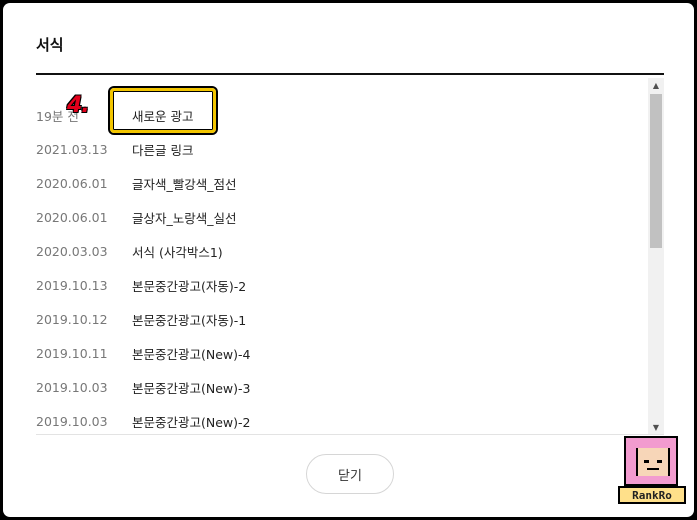  What do you see at coordinates (78, 105) in the screenshot?
I see `step-number-badge: 4.` at bounding box center [78, 105].